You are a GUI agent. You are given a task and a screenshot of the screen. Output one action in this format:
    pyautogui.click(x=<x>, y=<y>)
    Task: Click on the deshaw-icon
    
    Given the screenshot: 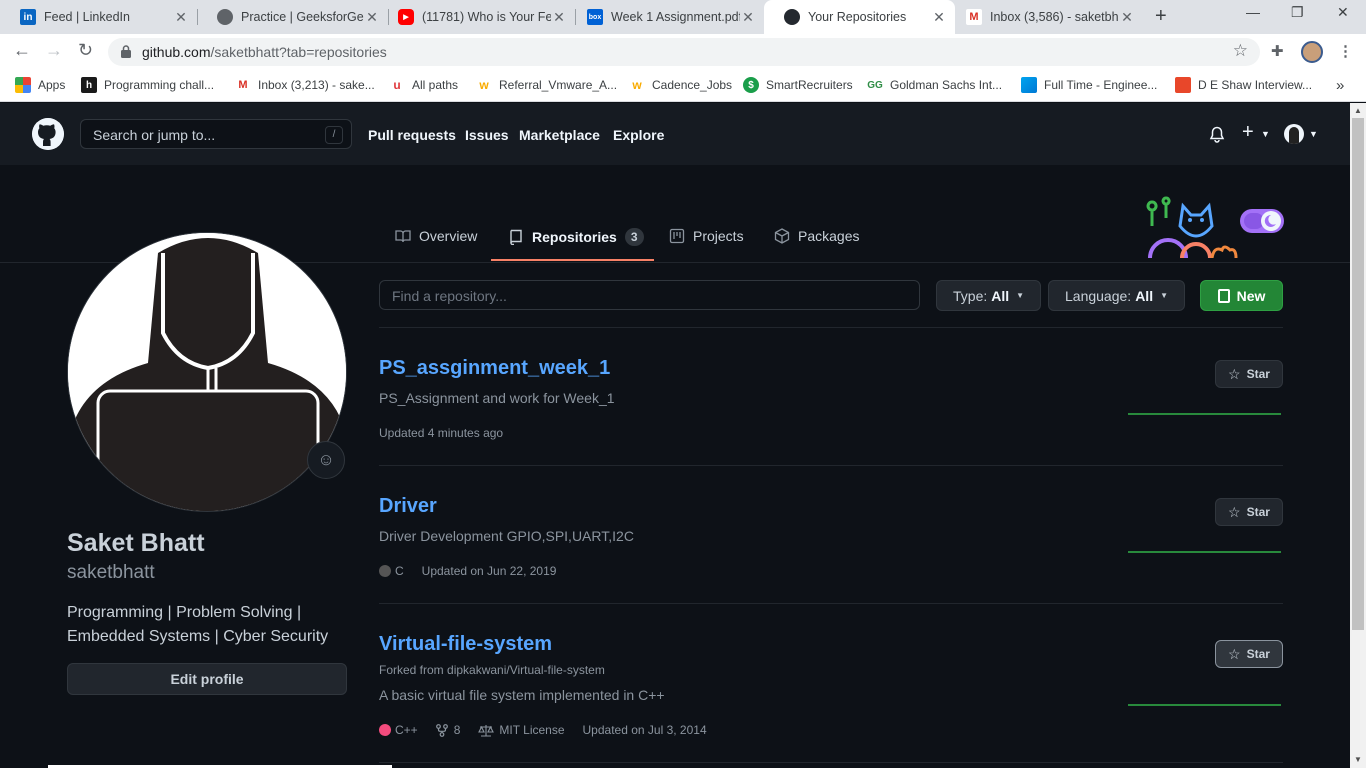 What is the action you would take?
    pyautogui.click(x=1183, y=85)
    